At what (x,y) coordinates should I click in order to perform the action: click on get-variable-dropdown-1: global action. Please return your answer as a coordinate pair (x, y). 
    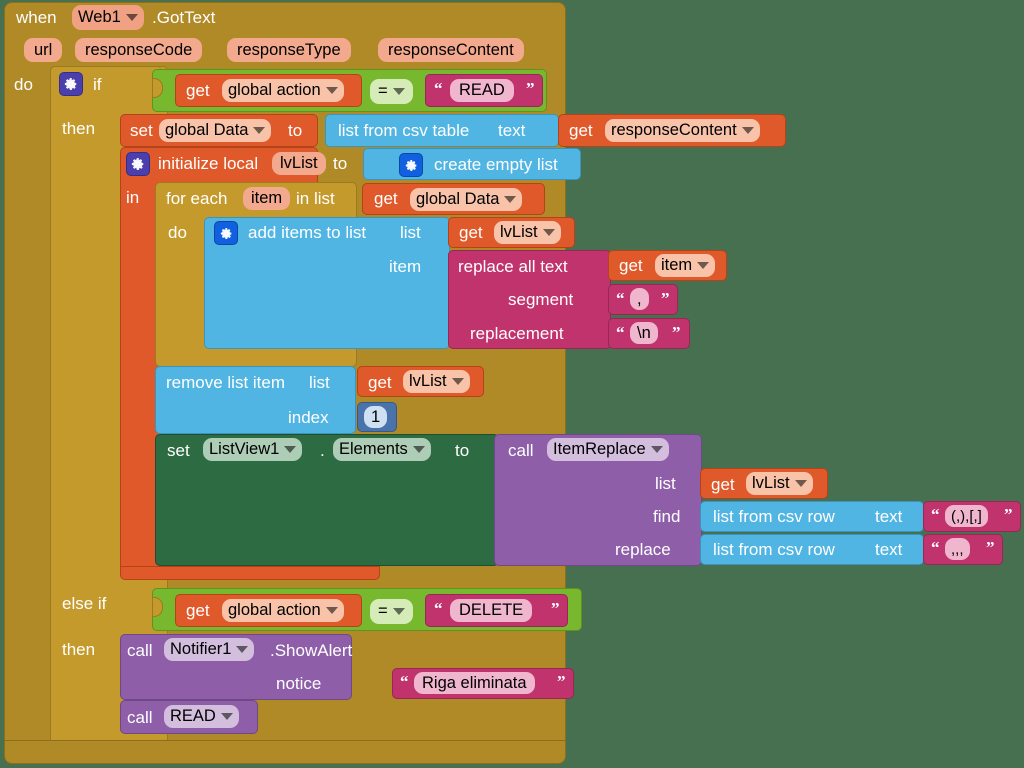
    Looking at the image, I should click on (283, 90).